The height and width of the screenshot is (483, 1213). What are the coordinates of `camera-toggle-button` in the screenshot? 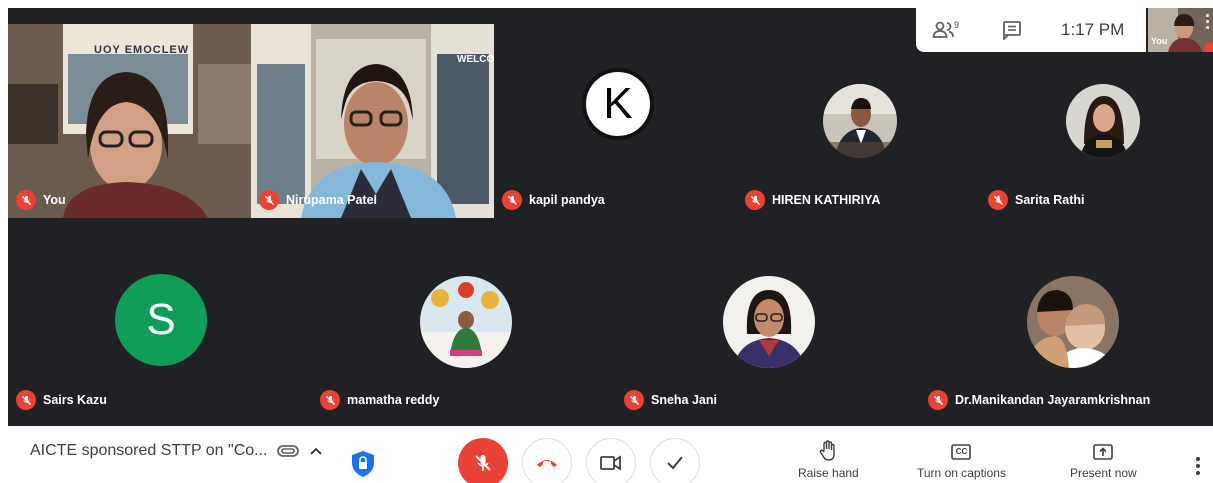 It's located at (611, 460).